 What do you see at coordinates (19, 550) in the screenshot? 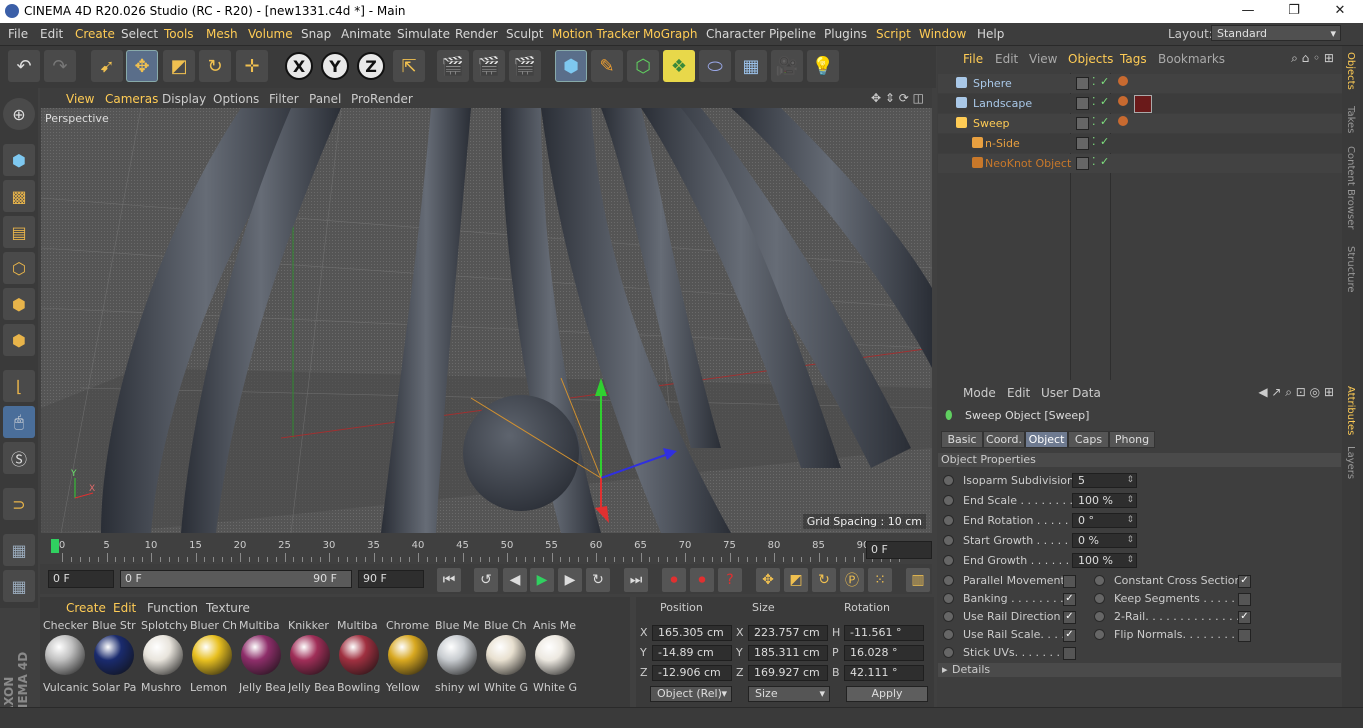
I see `locked-workplane-icon: ▦` at bounding box center [19, 550].